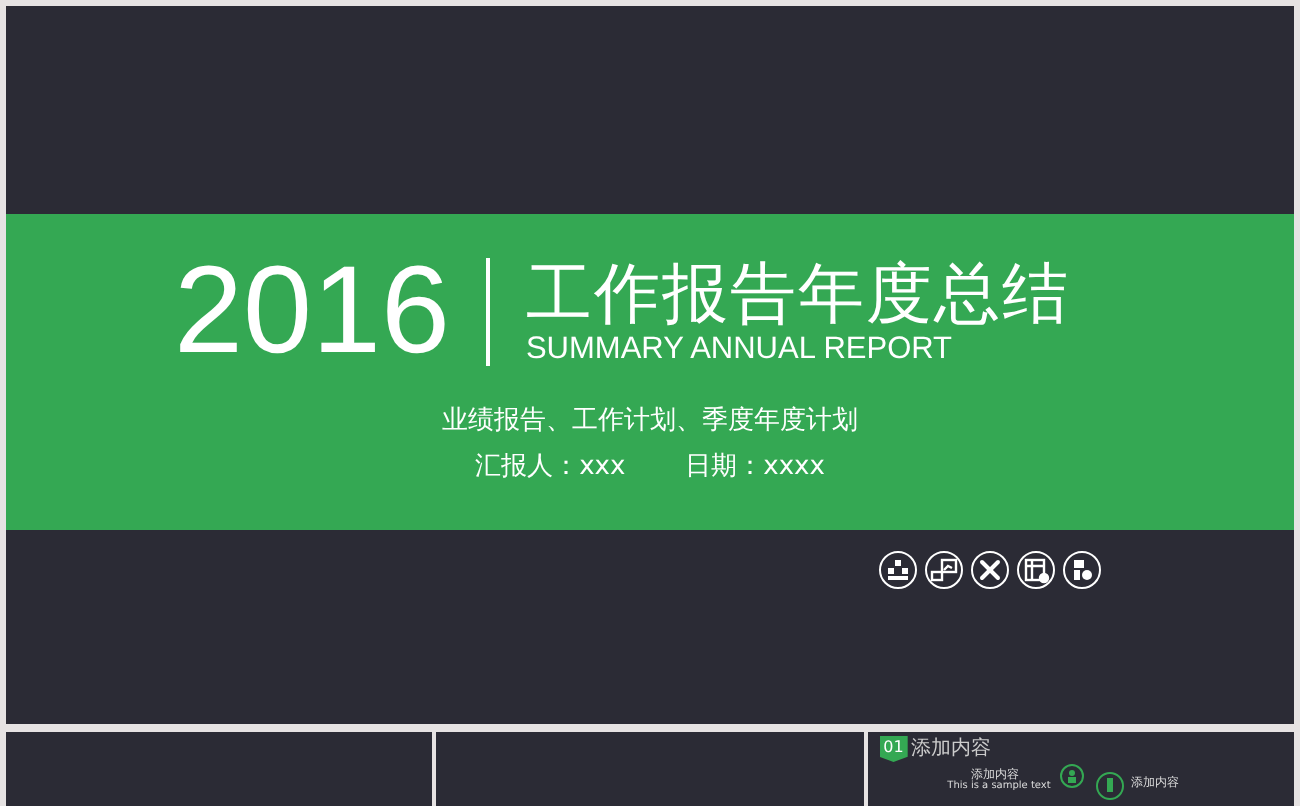 The height and width of the screenshot is (806, 1300). What do you see at coordinates (312, 312) in the screenshot?
I see `year-text: 2016` at bounding box center [312, 312].